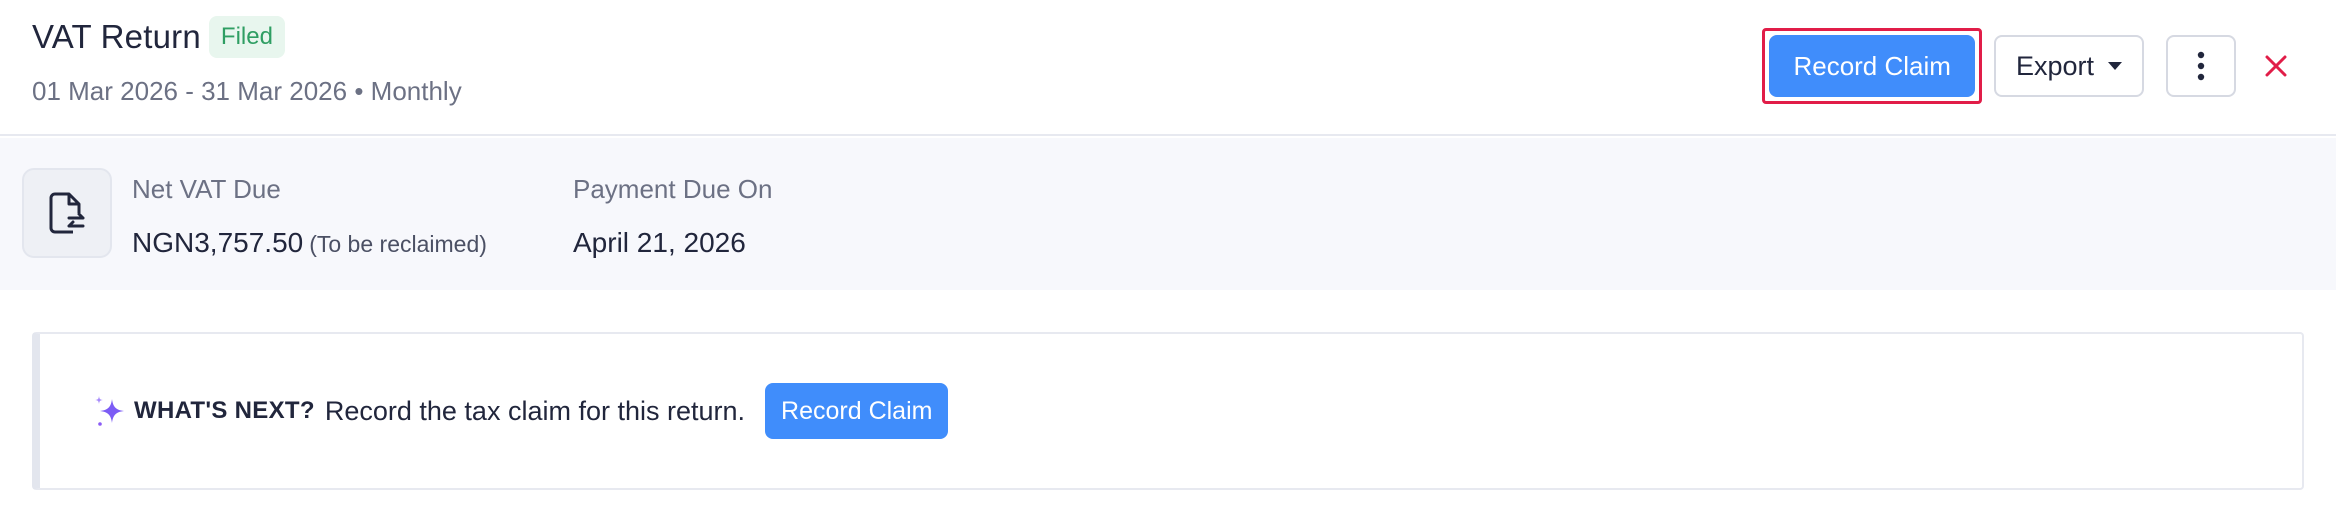 This screenshot has width=2336, height=524. I want to click on caret-down-icon, so click(2115, 66).